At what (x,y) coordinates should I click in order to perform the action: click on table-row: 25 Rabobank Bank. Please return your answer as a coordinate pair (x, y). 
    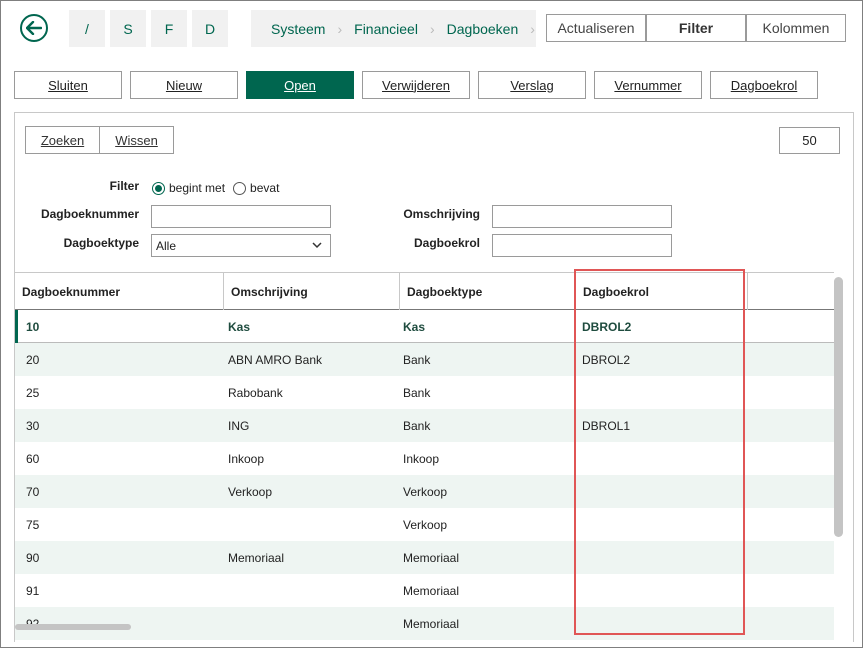
    Looking at the image, I should click on (424, 392).